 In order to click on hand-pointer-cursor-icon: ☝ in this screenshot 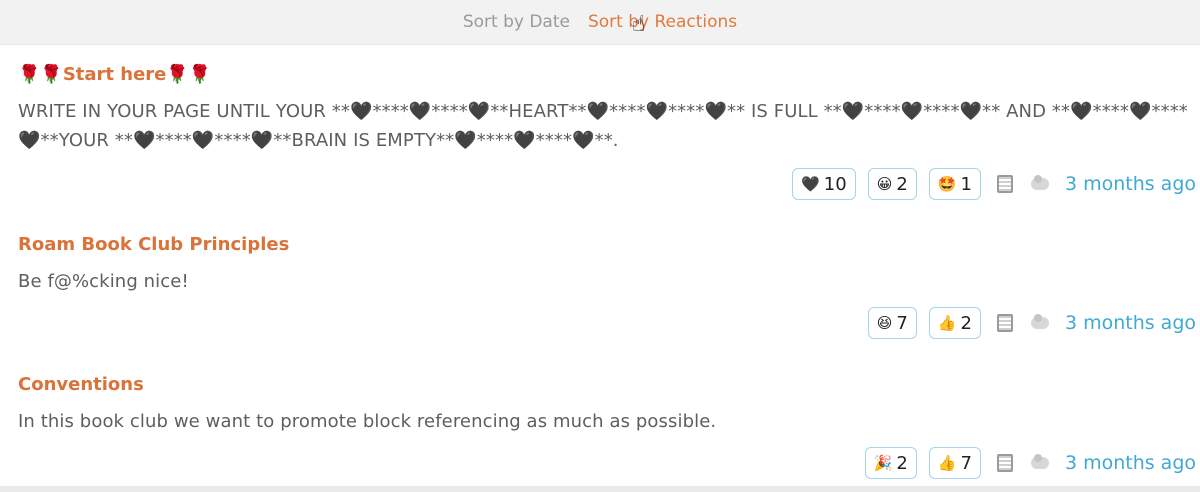, I will do `click(639, 24)`.